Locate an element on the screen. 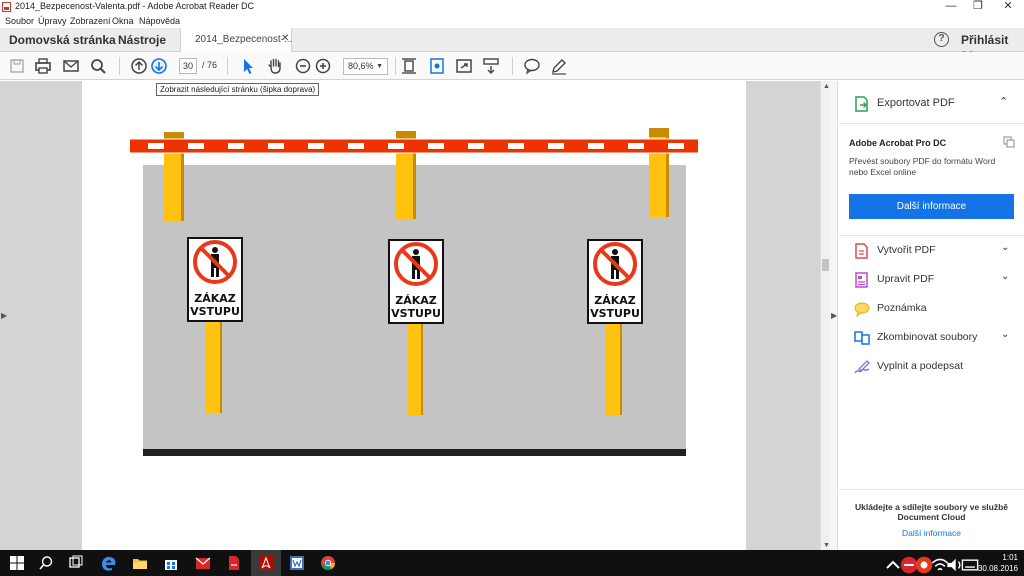  minimize-button: — is located at coordinates (951, 7).